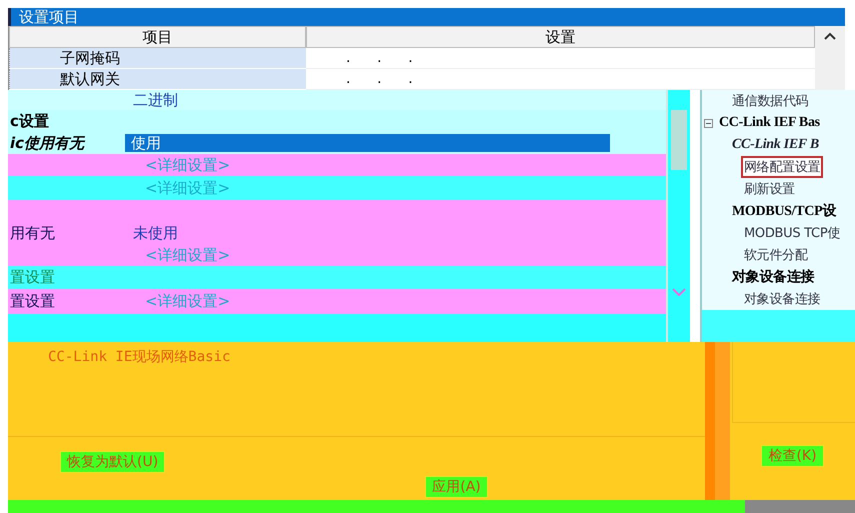 The width and height of the screenshot is (855, 513). I want to click on apply-button: 应用(A), so click(456, 487).